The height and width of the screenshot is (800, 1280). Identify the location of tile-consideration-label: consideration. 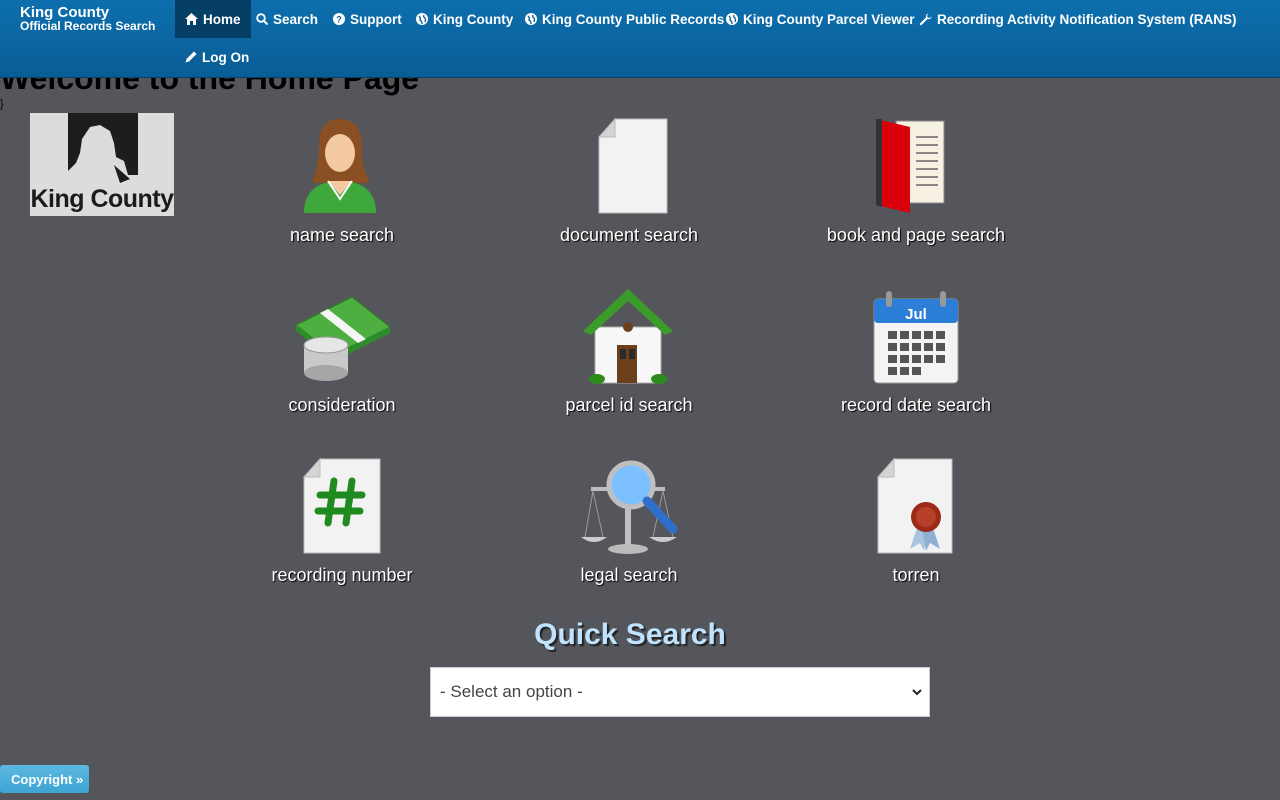
(342, 405).